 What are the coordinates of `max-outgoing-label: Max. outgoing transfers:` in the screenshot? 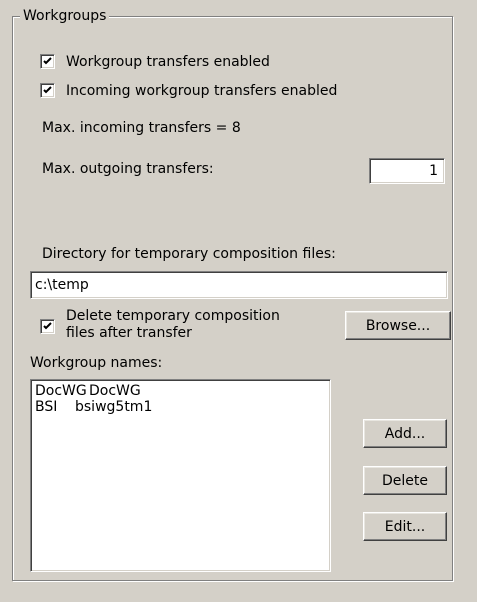 It's located at (128, 169).